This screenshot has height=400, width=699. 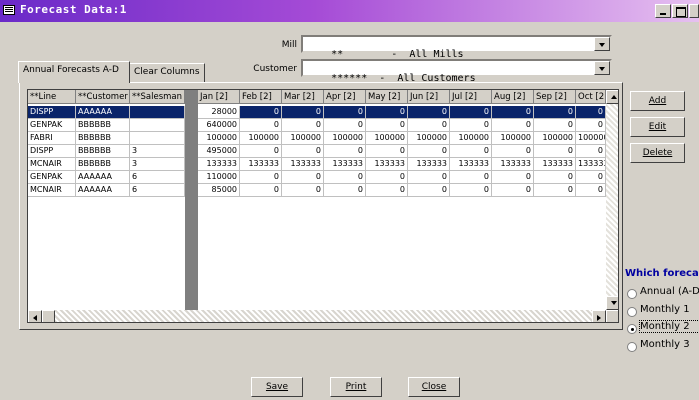 I want to click on edit-button: Edit, so click(x=657, y=127).